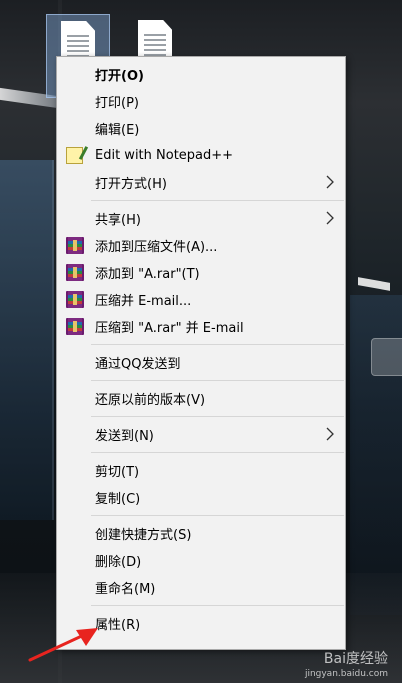 Image resolution: width=402 pixels, height=683 pixels. What do you see at coordinates (143, 535) in the screenshot?
I see `menu-item-label: 创建快捷方式(S)` at bounding box center [143, 535].